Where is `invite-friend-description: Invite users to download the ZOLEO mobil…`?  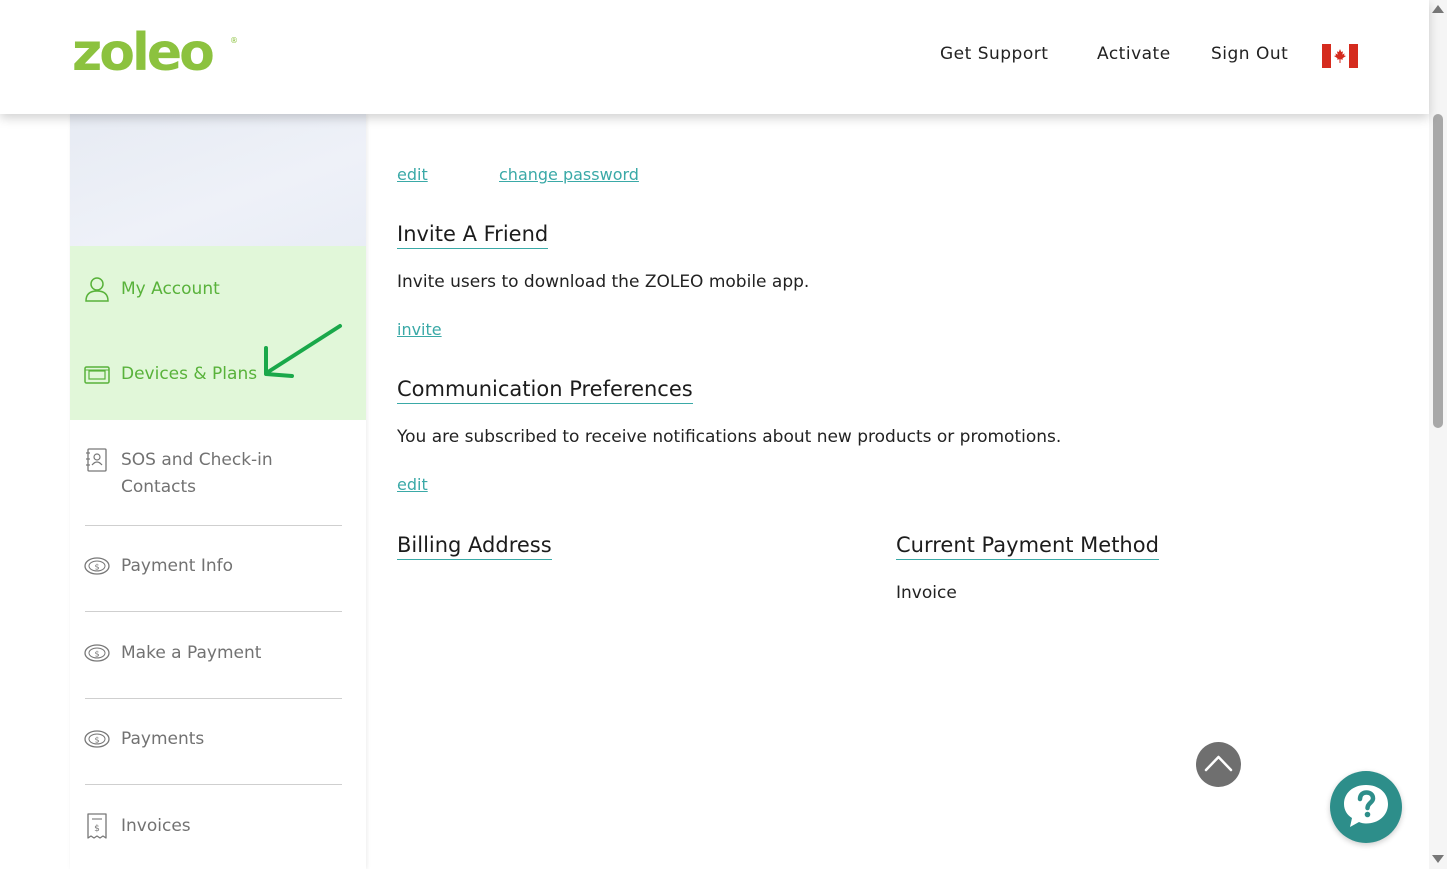 invite-friend-description: Invite users to download the ZOLEO mobil… is located at coordinates (603, 282).